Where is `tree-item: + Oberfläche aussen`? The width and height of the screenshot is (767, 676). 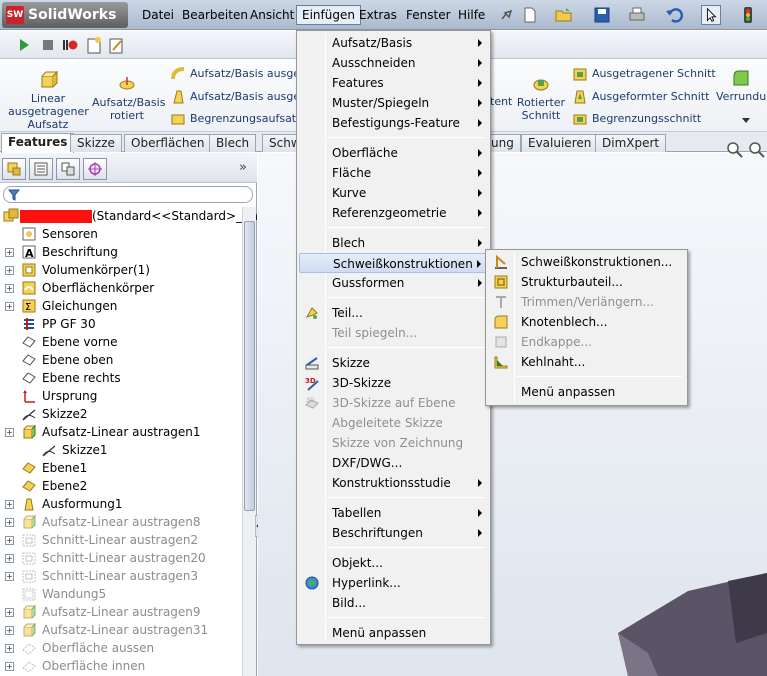 tree-item: + Oberfläche aussen is located at coordinates (121, 648).